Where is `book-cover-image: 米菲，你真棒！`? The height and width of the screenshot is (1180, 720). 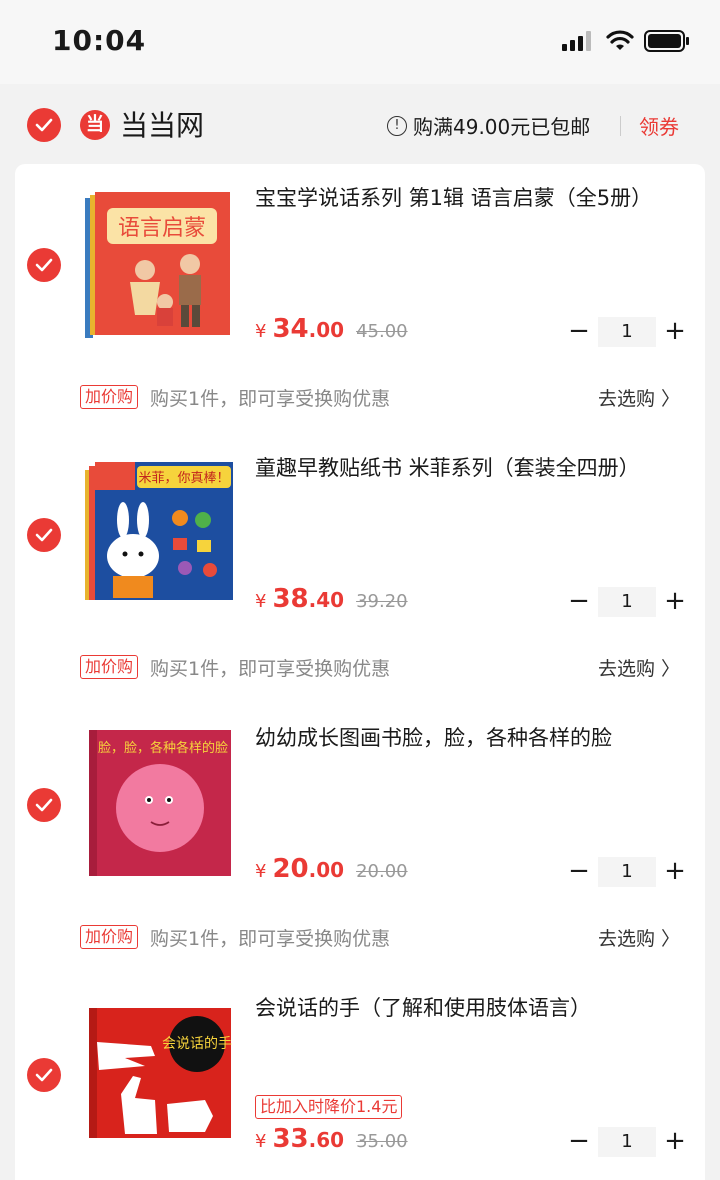
book-cover-image: 米菲，你真棒！ is located at coordinates (160, 533).